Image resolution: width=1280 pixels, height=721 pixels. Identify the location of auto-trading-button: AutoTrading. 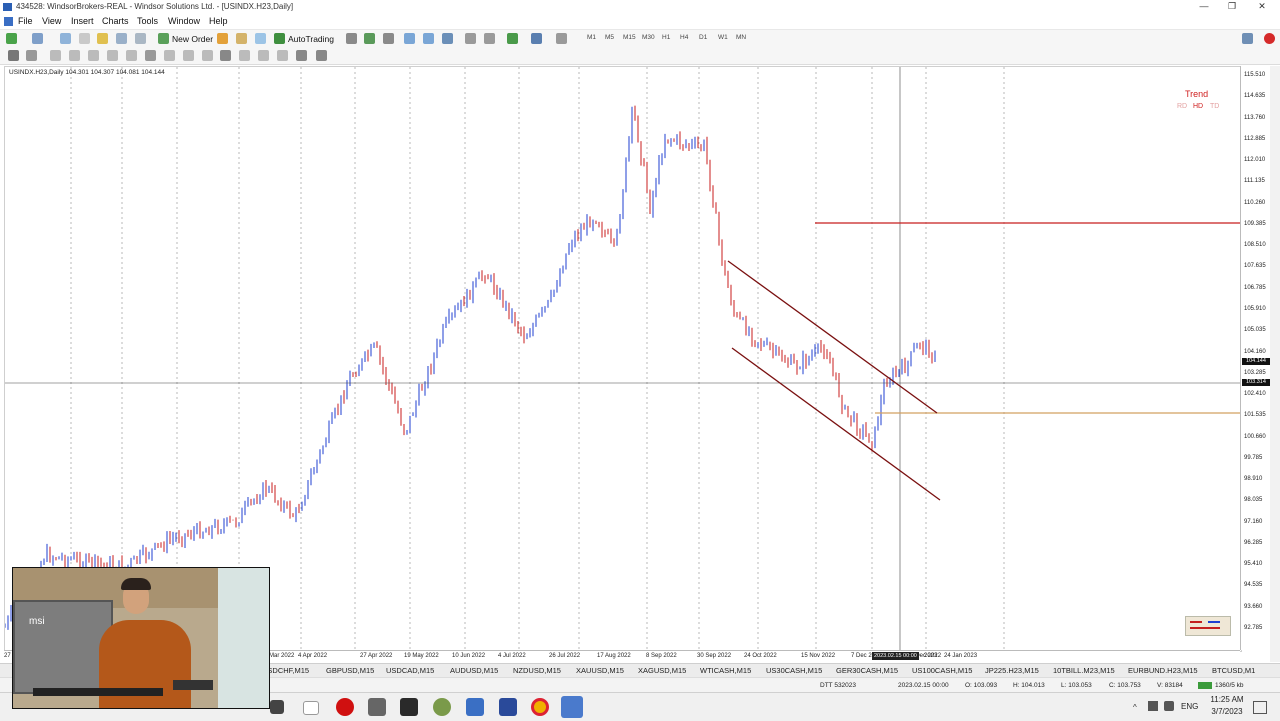
(311, 39).